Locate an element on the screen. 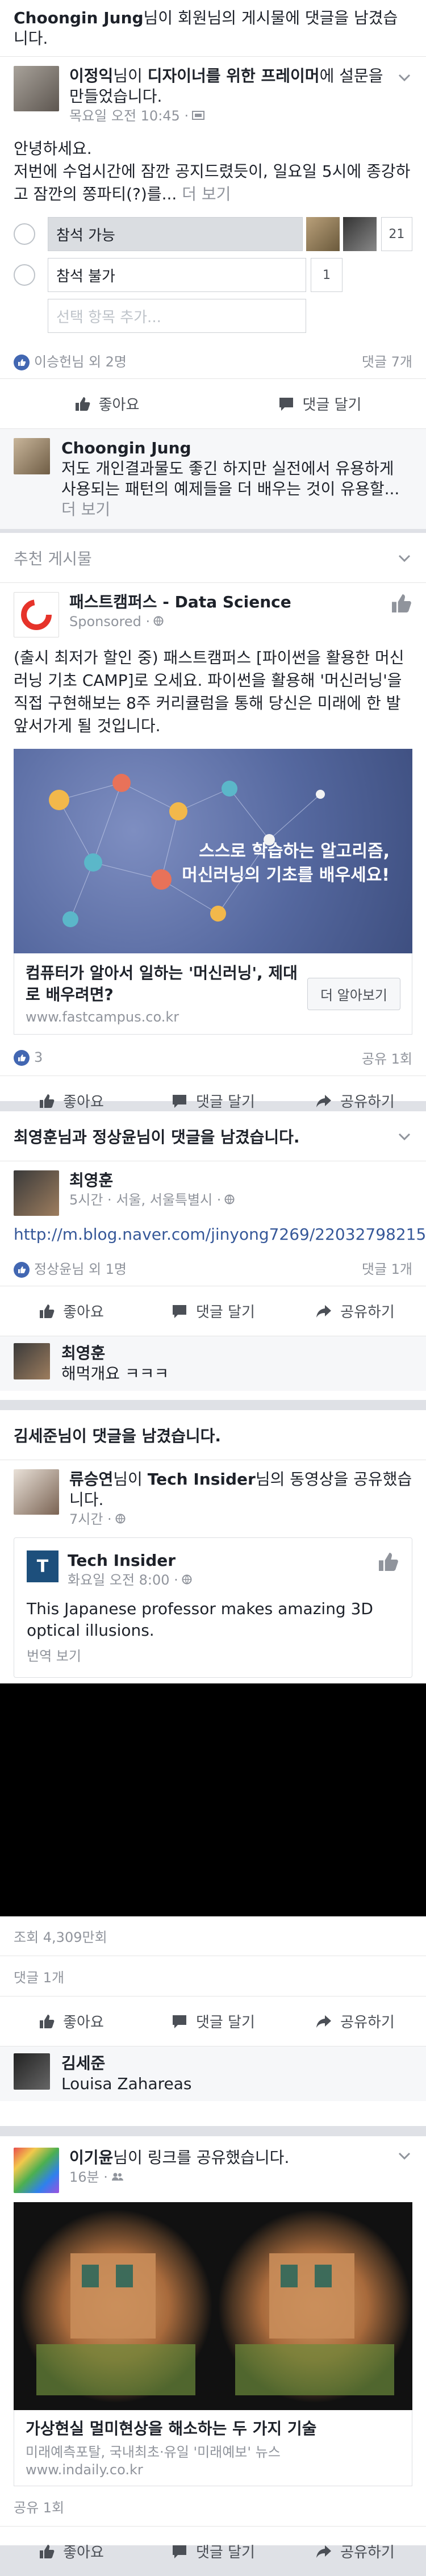 The height and width of the screenshot is (2576, 426). reaction-counts: 정상윤님 외 1명 댓글 1개 is located at coordinates (213, 1267).